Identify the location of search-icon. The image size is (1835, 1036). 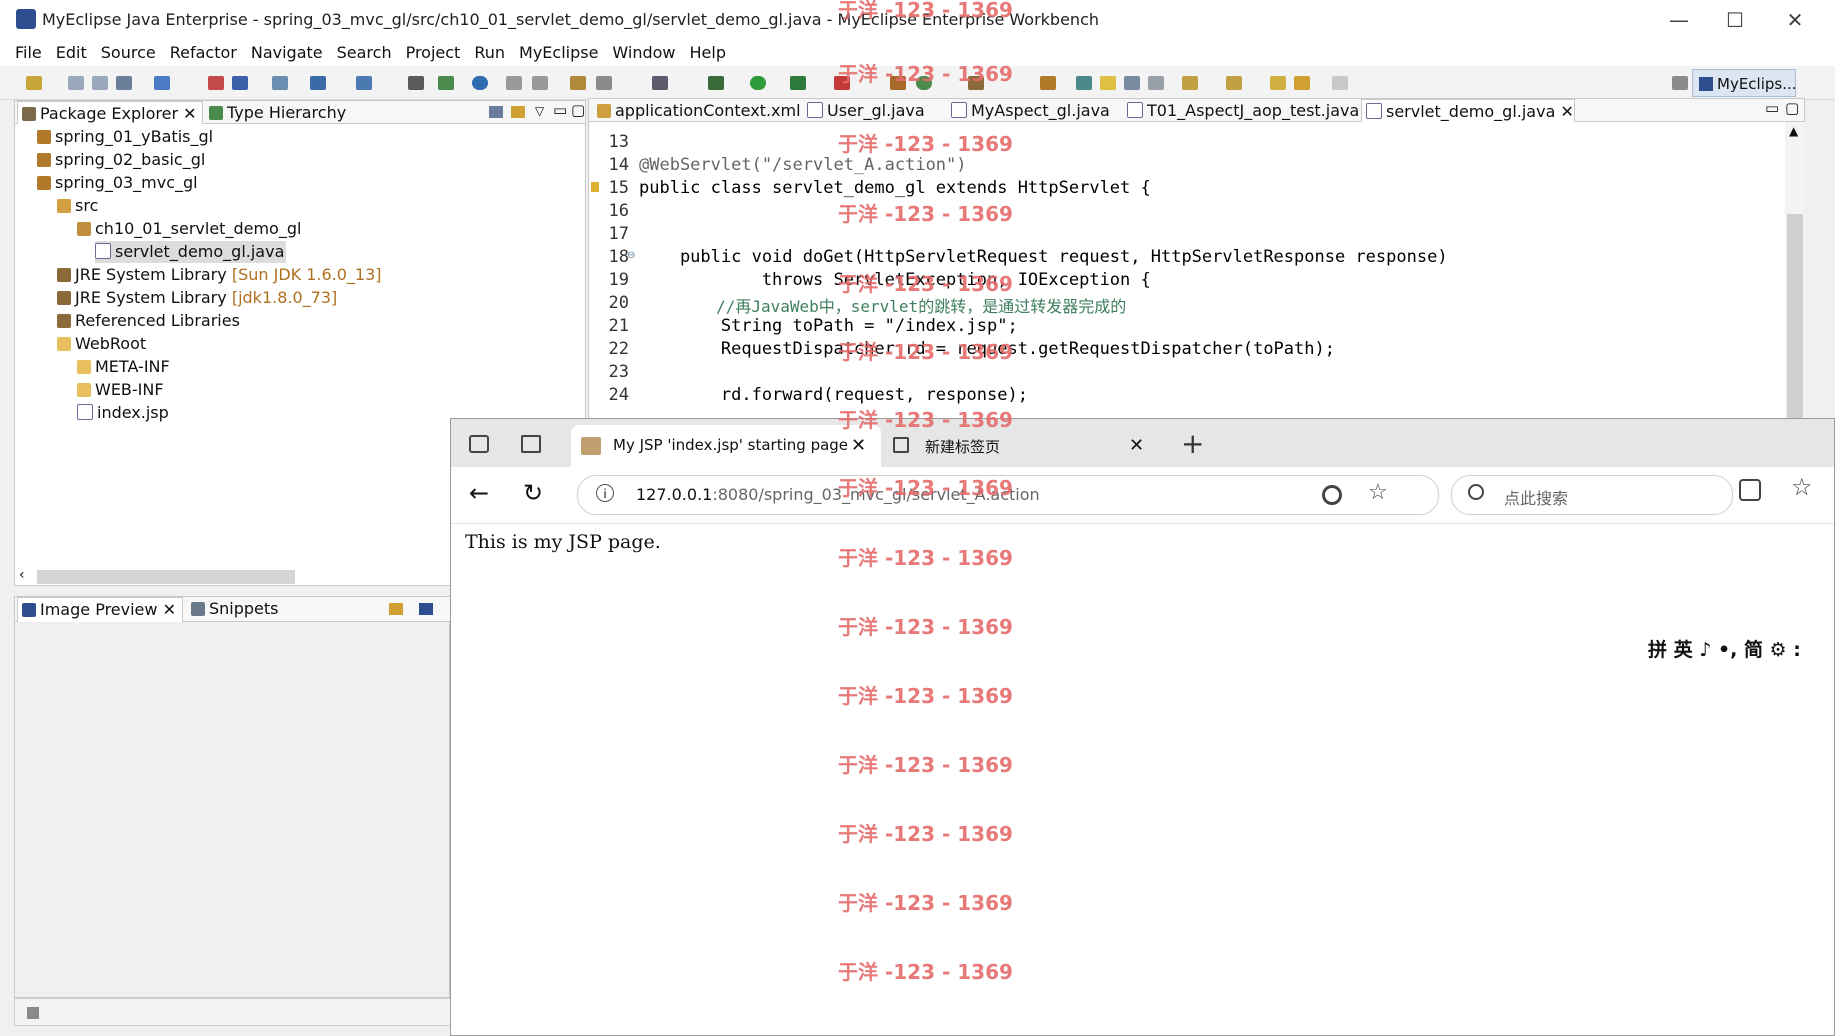
(364, 83).